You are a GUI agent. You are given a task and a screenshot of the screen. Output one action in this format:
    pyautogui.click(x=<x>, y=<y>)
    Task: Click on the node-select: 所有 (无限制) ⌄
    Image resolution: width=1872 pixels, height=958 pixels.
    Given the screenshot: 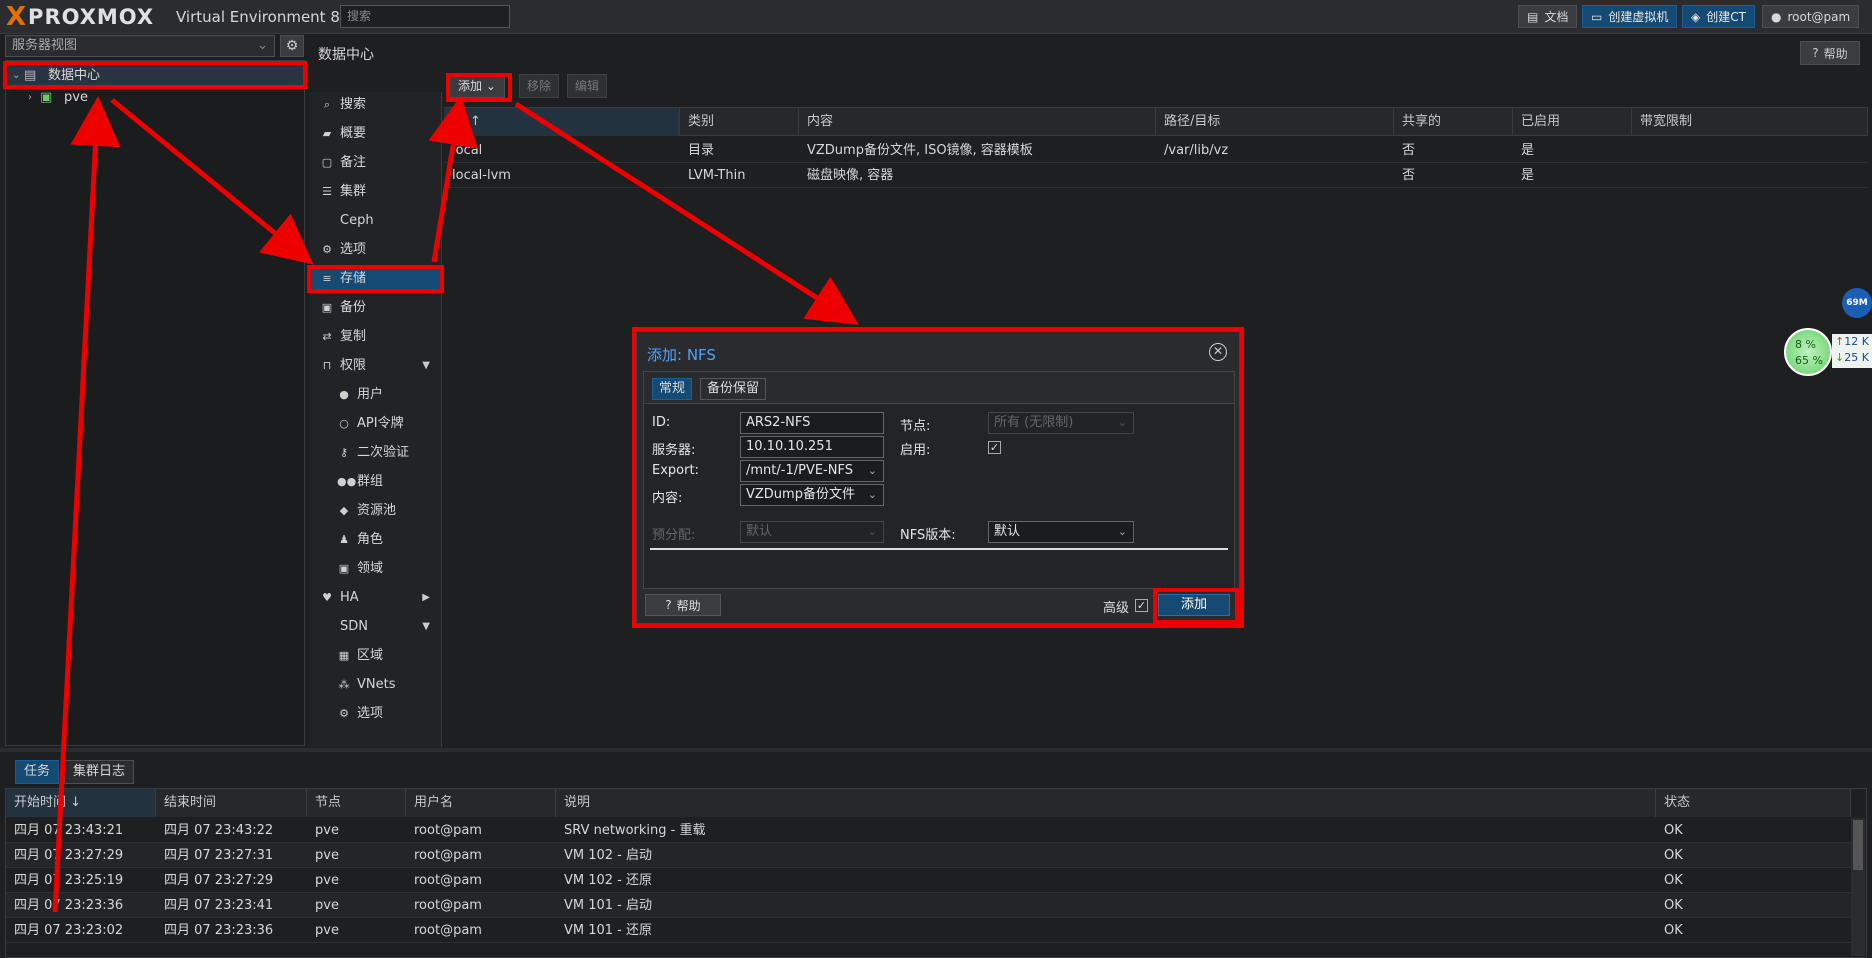 What is the action you would take?
    pyautogui.click(x=1061, y=423)
    